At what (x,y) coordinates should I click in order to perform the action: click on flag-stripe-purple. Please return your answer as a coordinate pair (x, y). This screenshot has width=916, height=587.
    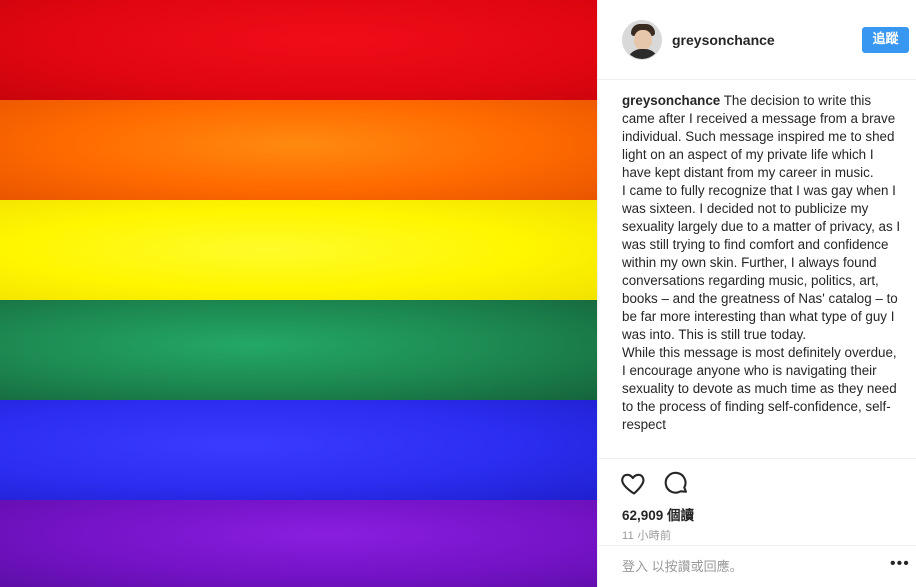
    Looking at the image, I should click on (298, 543).